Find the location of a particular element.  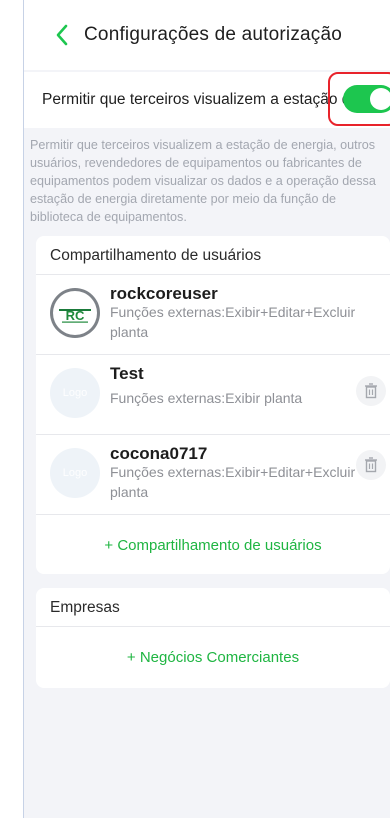

add-user-sharing-button: + Compartilhamento de usuários is located at coordinates (213, 546).